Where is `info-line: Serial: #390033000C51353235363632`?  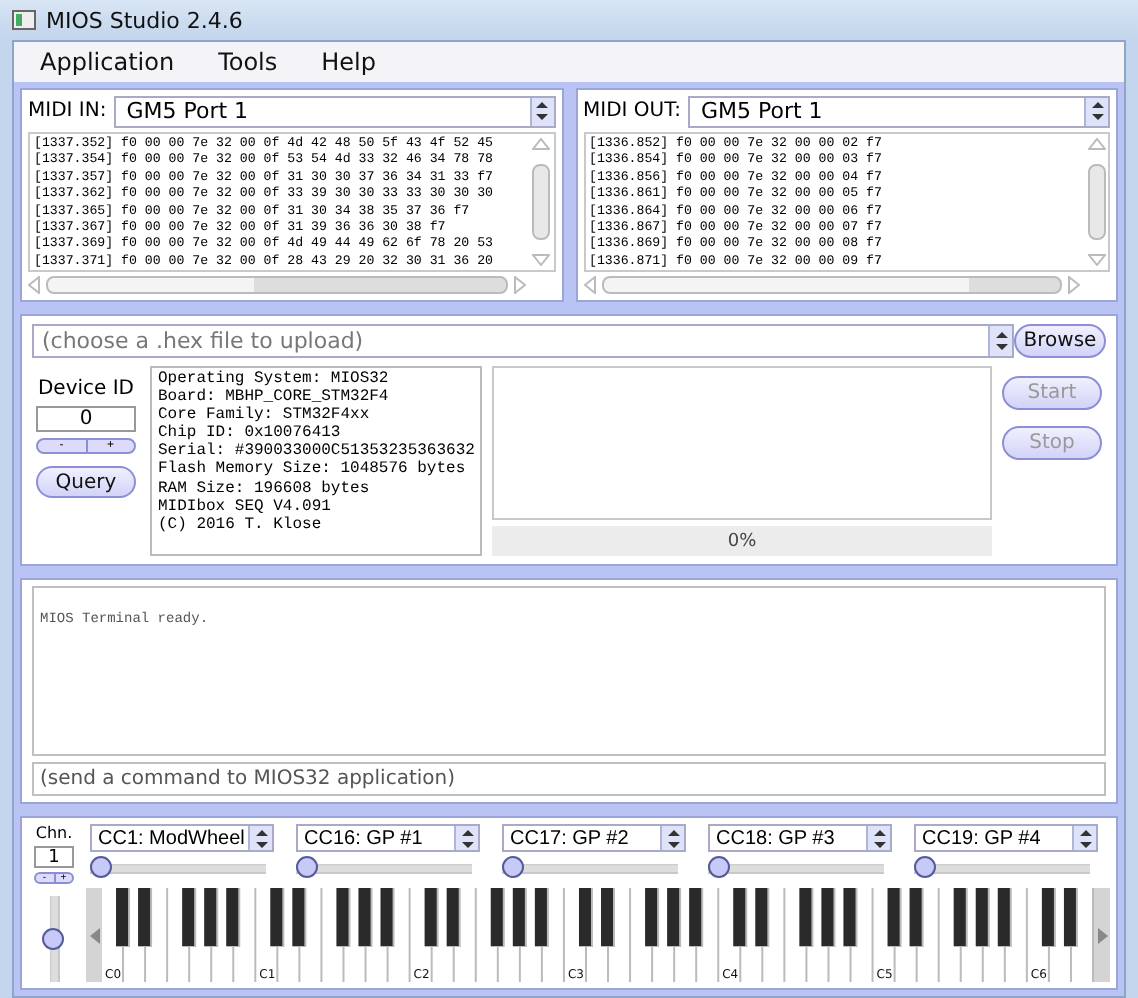 info-line: Serial: #390033000C51353235363632 is located at coordinates (316, 451).